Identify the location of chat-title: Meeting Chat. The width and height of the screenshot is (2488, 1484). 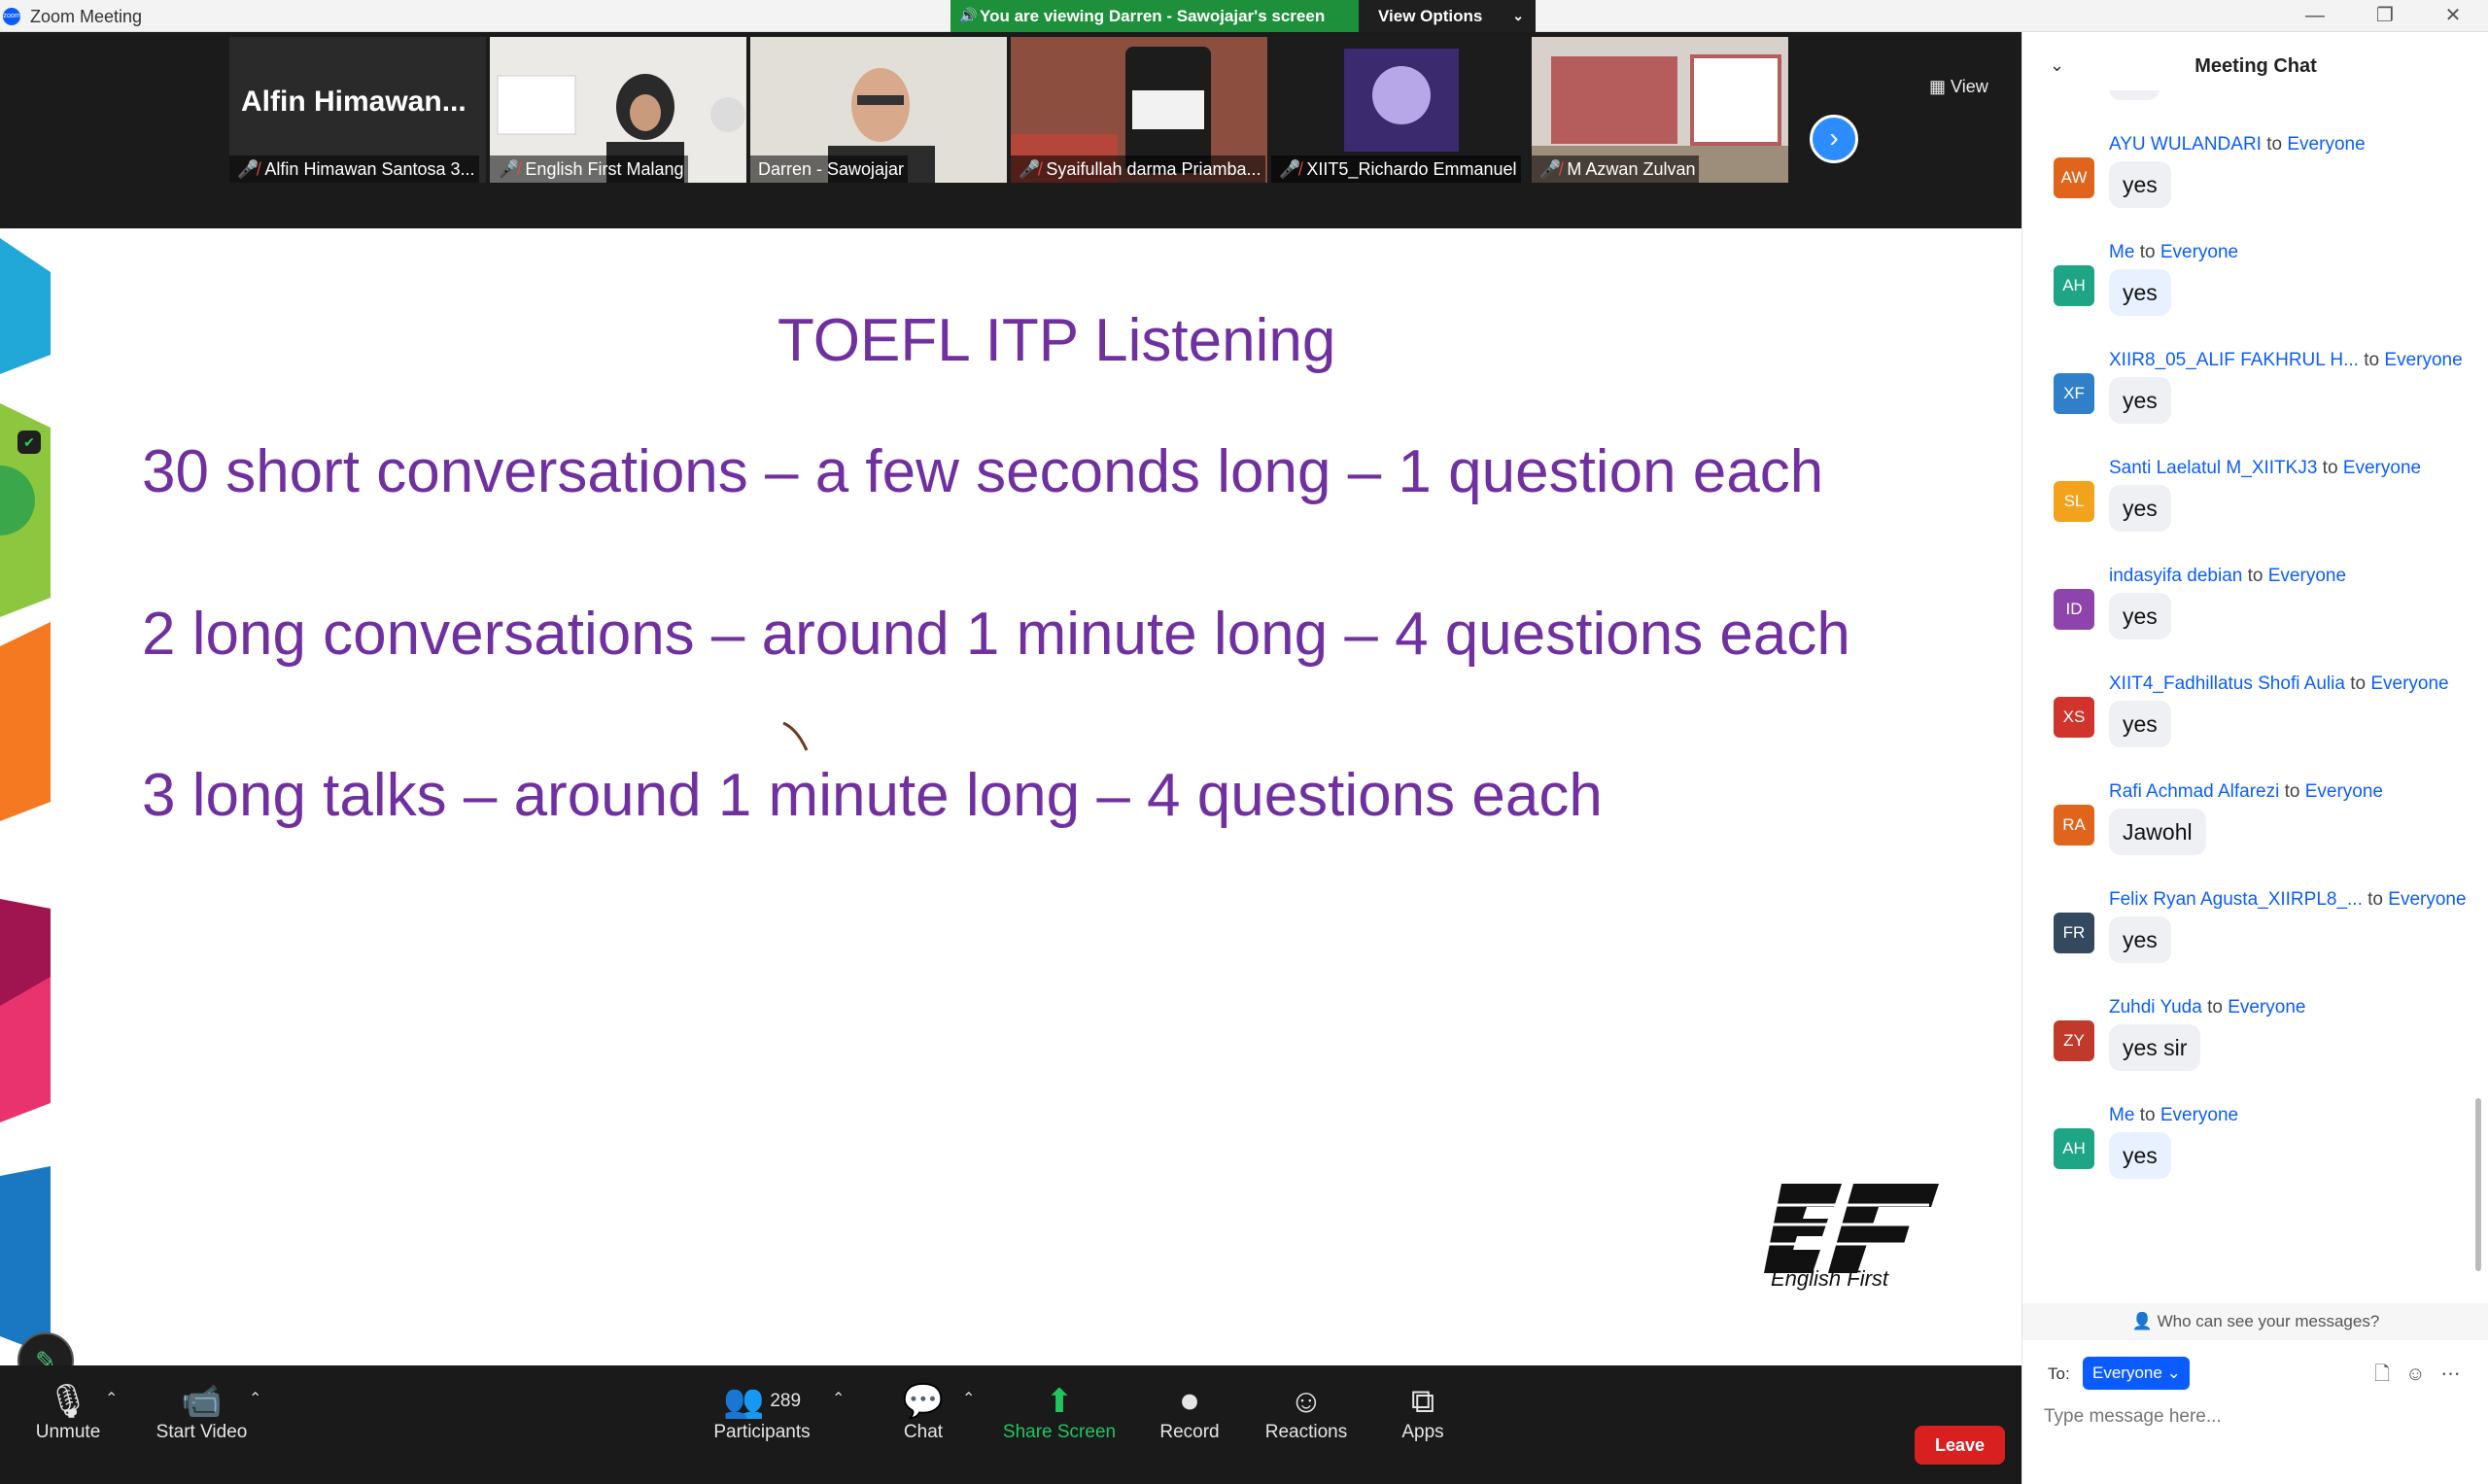
(2255, 66).